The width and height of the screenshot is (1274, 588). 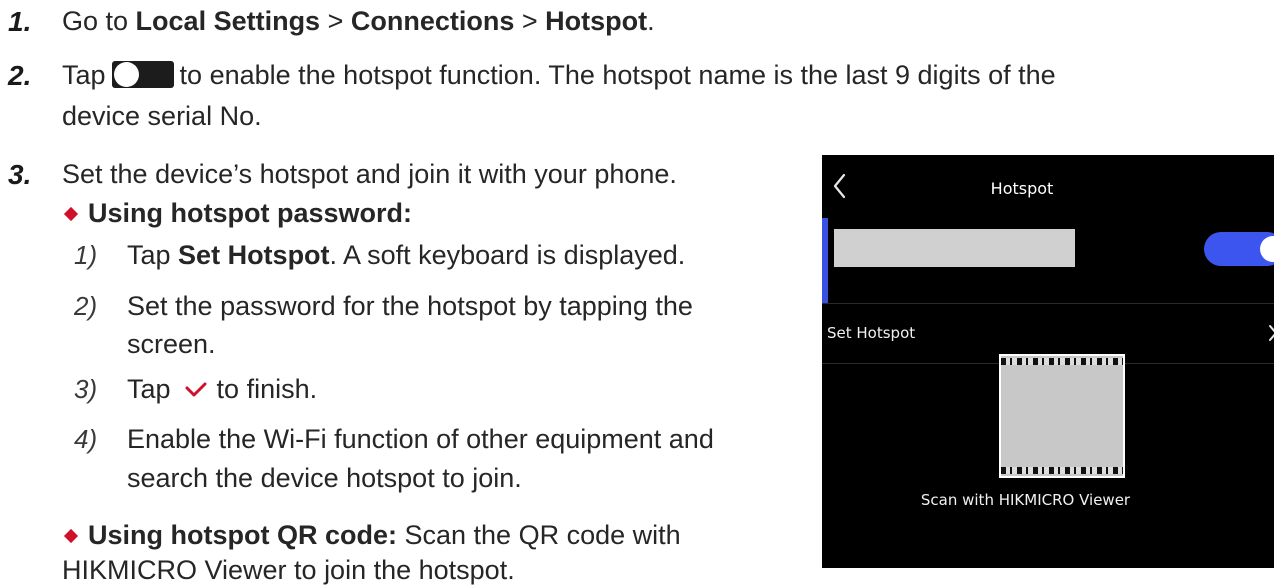 What do you see at coordinates (196, 389) in the screenshot?
I see `checkmark-icon` at bounding box center [196, 389].